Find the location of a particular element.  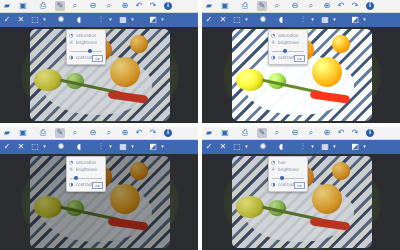

filter-row: ◔ hue is located at coordinates (288, 162).